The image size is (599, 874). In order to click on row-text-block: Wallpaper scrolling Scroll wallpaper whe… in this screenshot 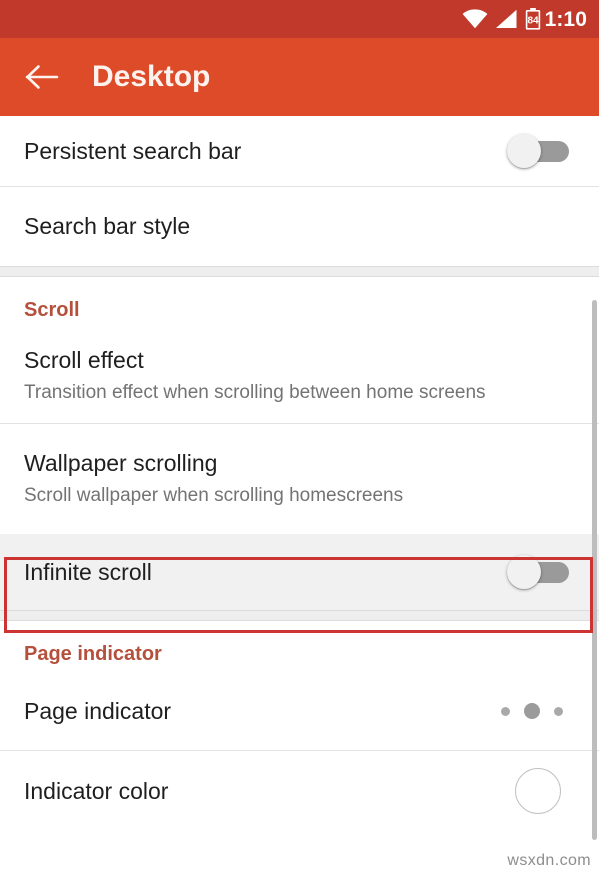, I will do `click(299, 478)`.